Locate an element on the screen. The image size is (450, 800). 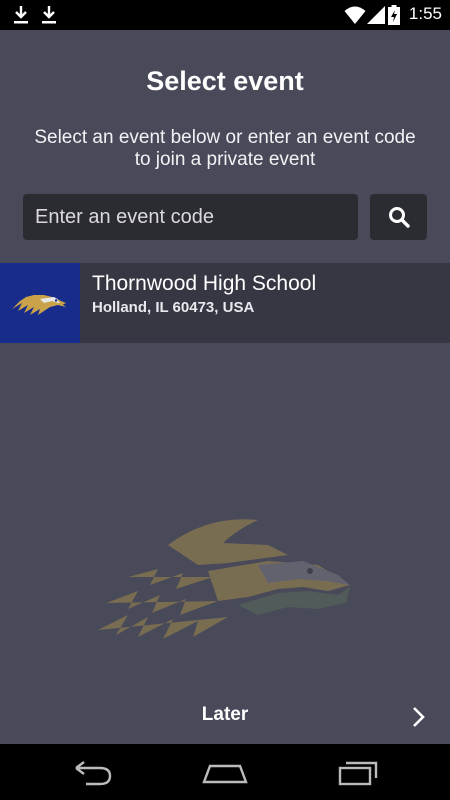
cell-signal-icon is located at coordinates (376, 15).